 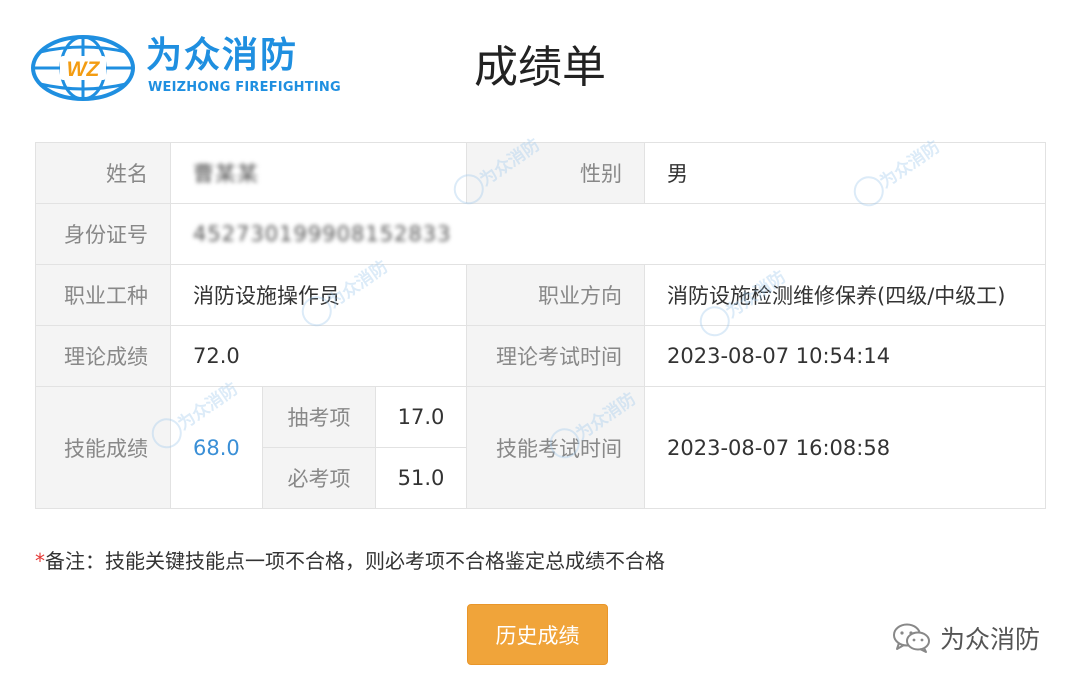 I want to click on skill-score-label: 技能成绩, so click(x=103, y=447).